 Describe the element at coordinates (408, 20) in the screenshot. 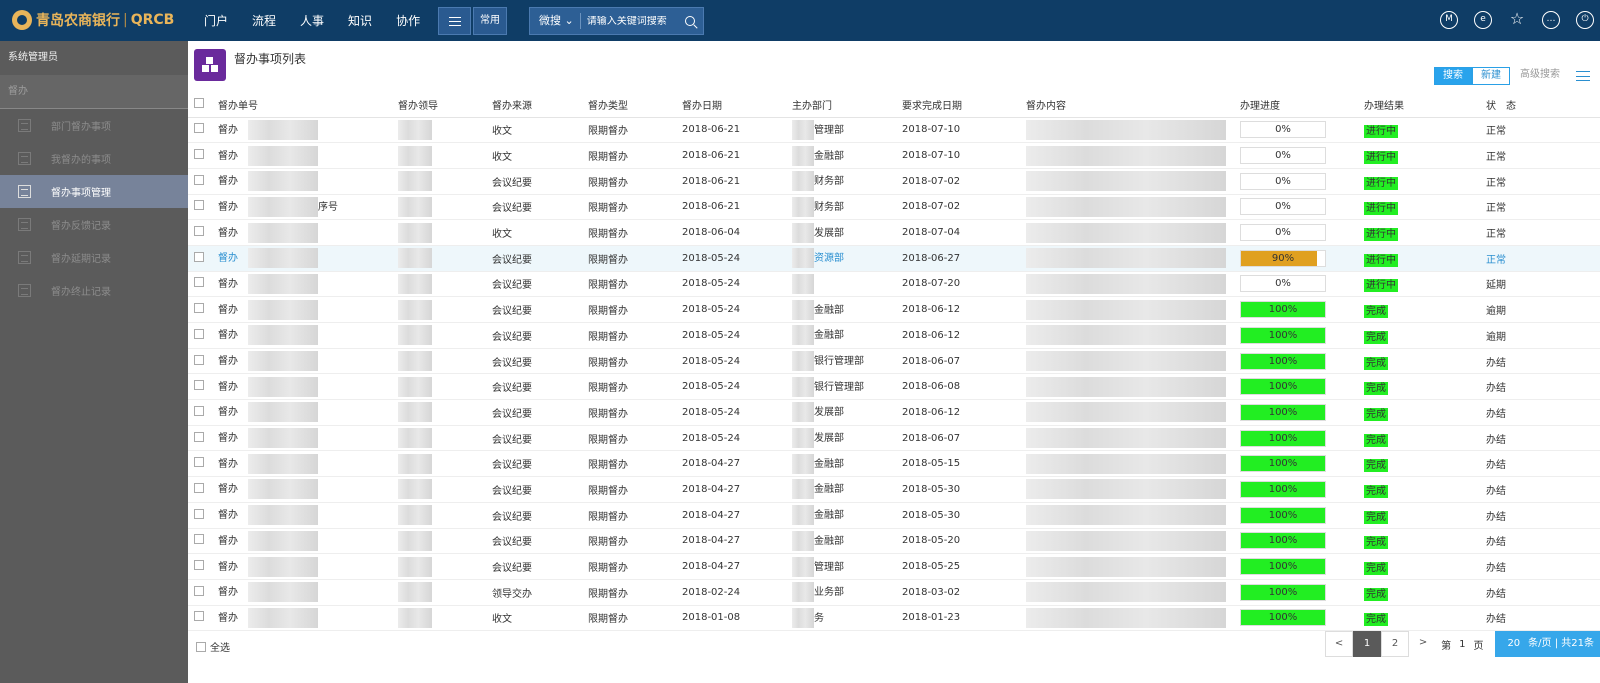

I see `nav-item-4: 协作` at that location.